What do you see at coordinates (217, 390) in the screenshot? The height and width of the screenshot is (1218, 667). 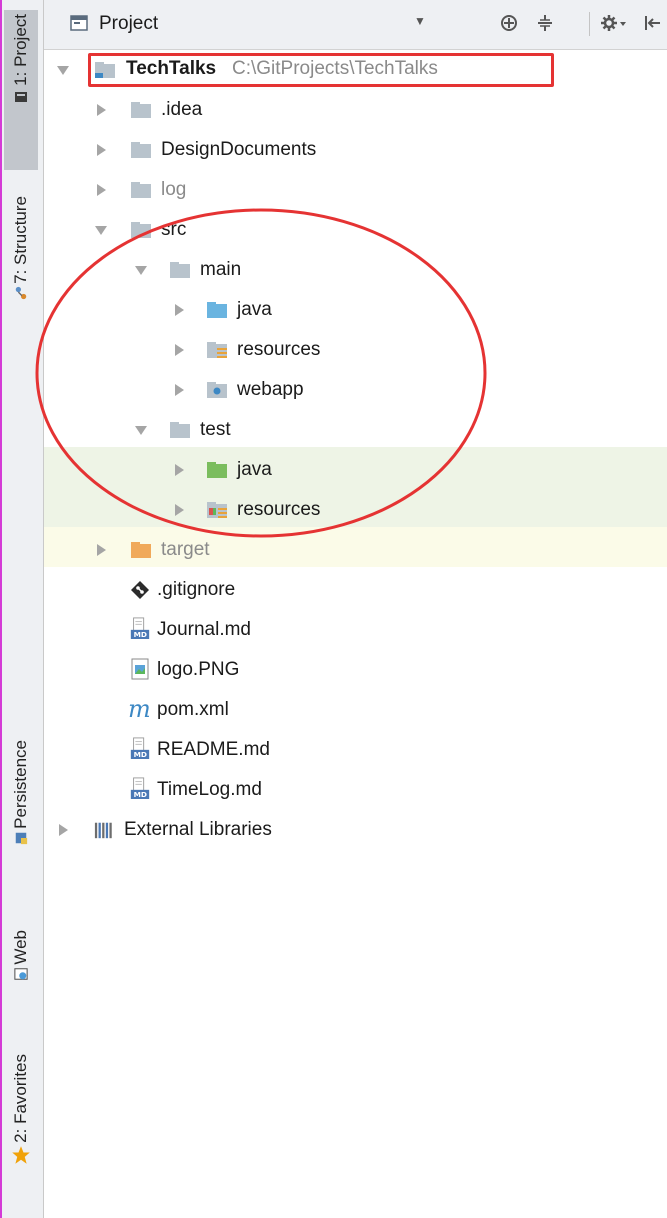 I see `web-folder-icon` at bounding box center [217, 390].